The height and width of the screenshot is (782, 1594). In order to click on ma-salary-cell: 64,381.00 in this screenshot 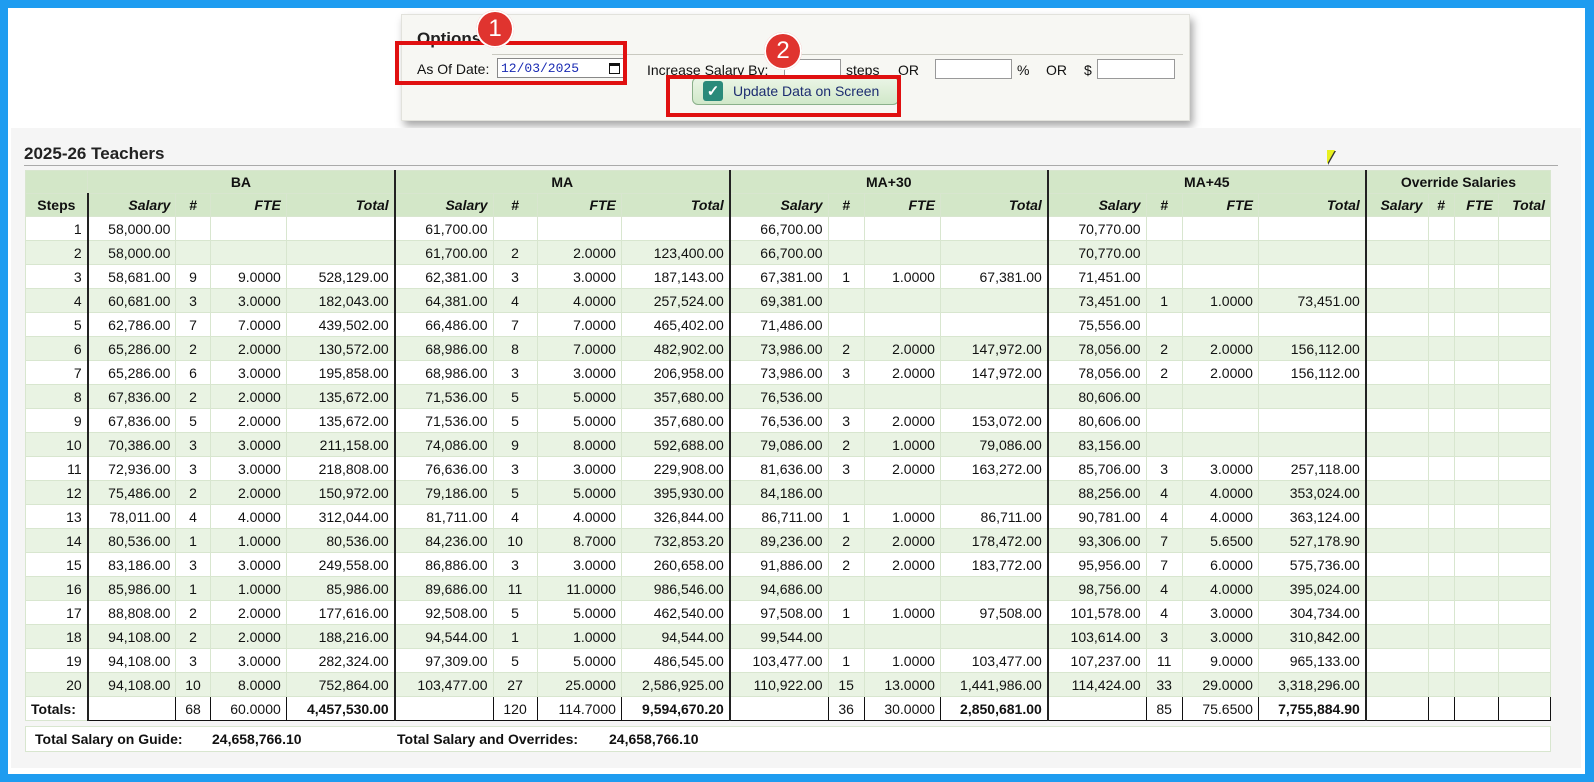, I will do `click(443, 300)`.